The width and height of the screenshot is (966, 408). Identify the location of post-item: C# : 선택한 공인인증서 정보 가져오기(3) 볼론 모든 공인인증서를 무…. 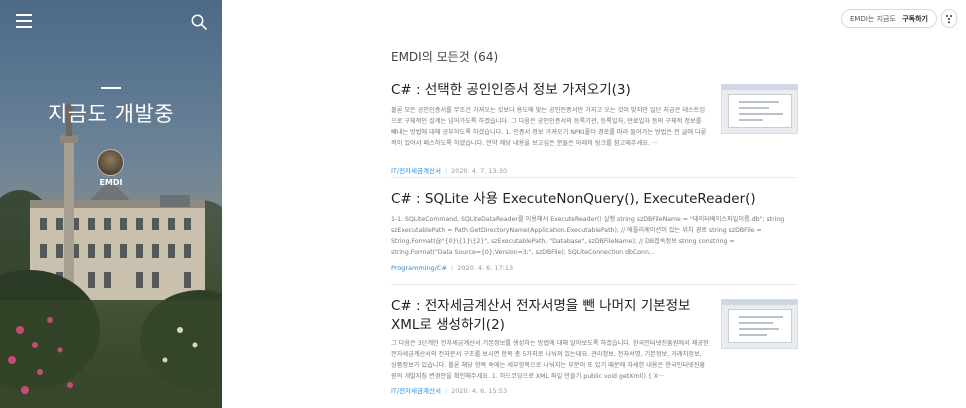
(594, 128).